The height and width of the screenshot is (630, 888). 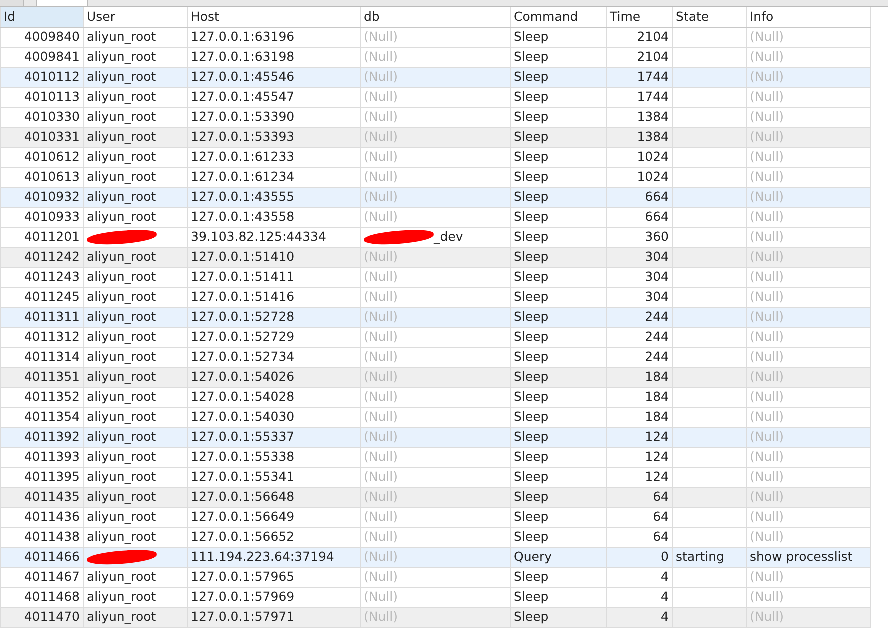 I want to click on table-cell: 4011352, so click(x=42, y=397).